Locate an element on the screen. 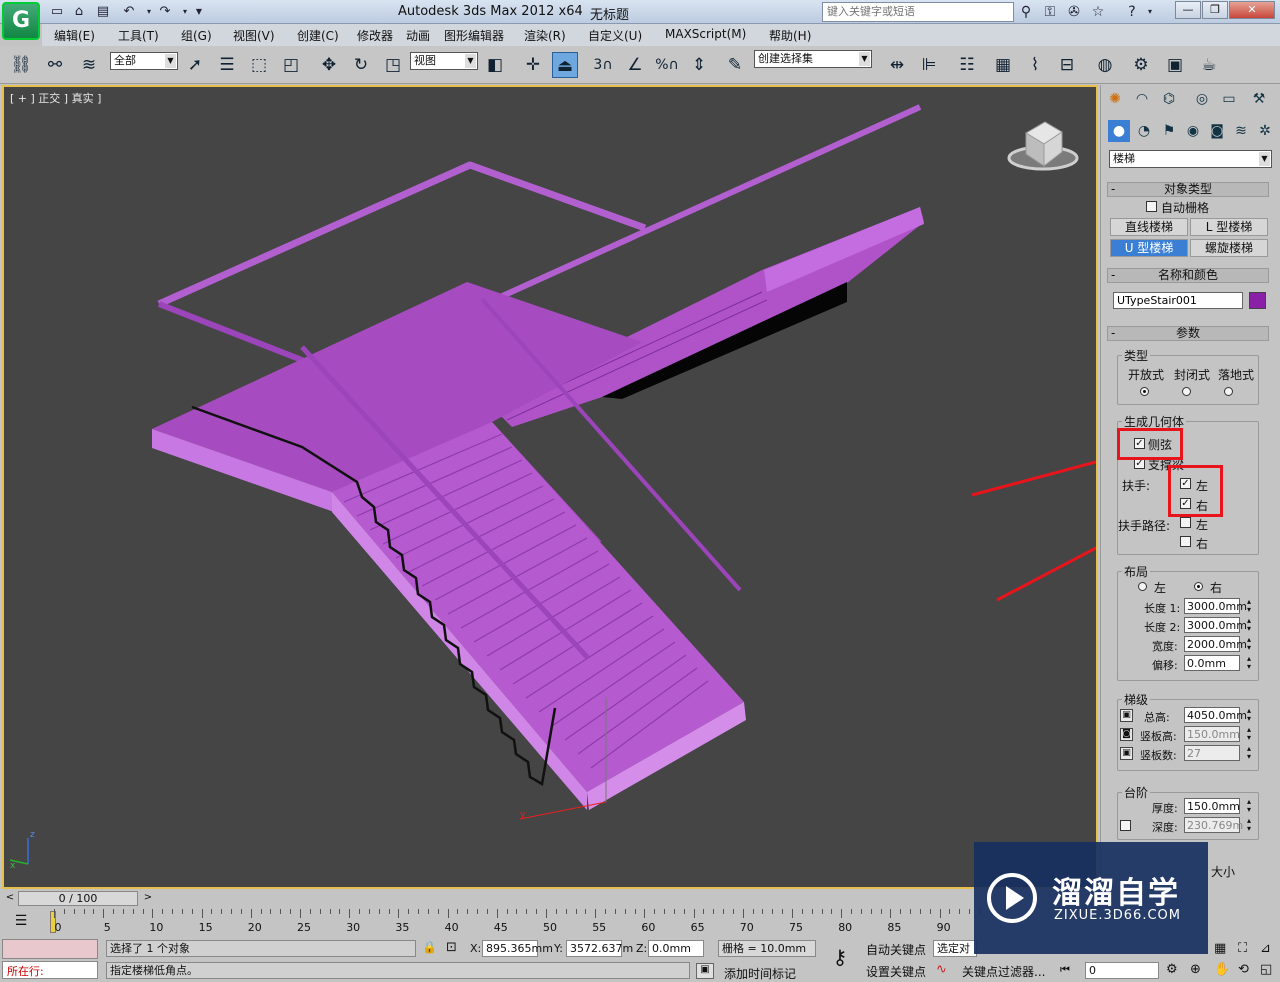 Image resolution: width=1280 pixels, height=982 pixels. u-type-stair-button: U 型楼梯 is located at coordinates (1149, 248).